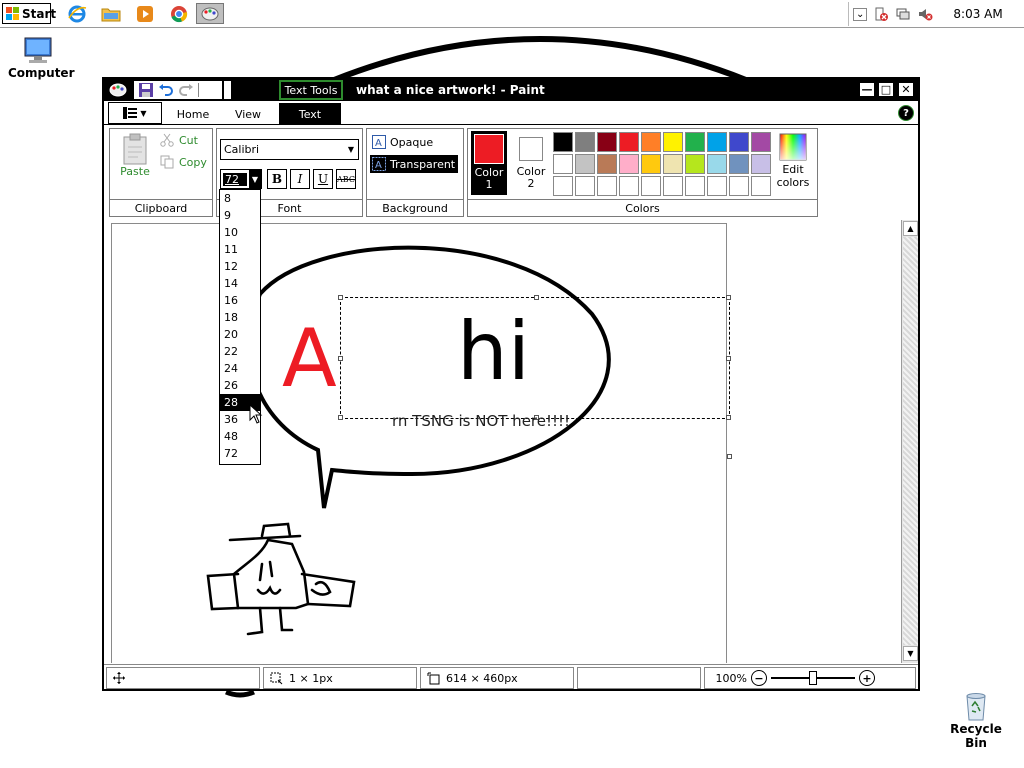  I want to click on desktop-icon-computer: Computer, so click(41, 58).